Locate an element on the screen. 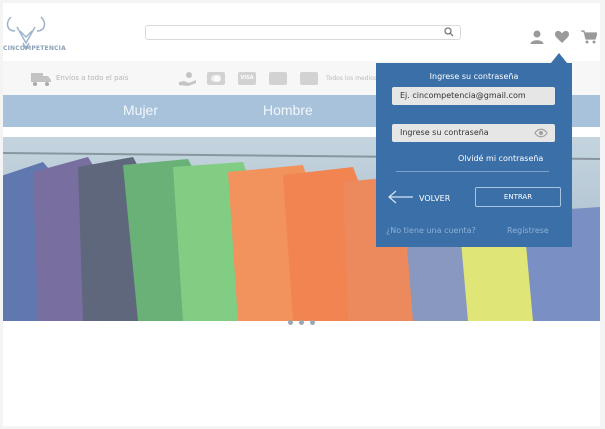 The width and height of the screenshot is (605, 429). password-field: Ingrese su contraseña is located at coordinates (473, 133).